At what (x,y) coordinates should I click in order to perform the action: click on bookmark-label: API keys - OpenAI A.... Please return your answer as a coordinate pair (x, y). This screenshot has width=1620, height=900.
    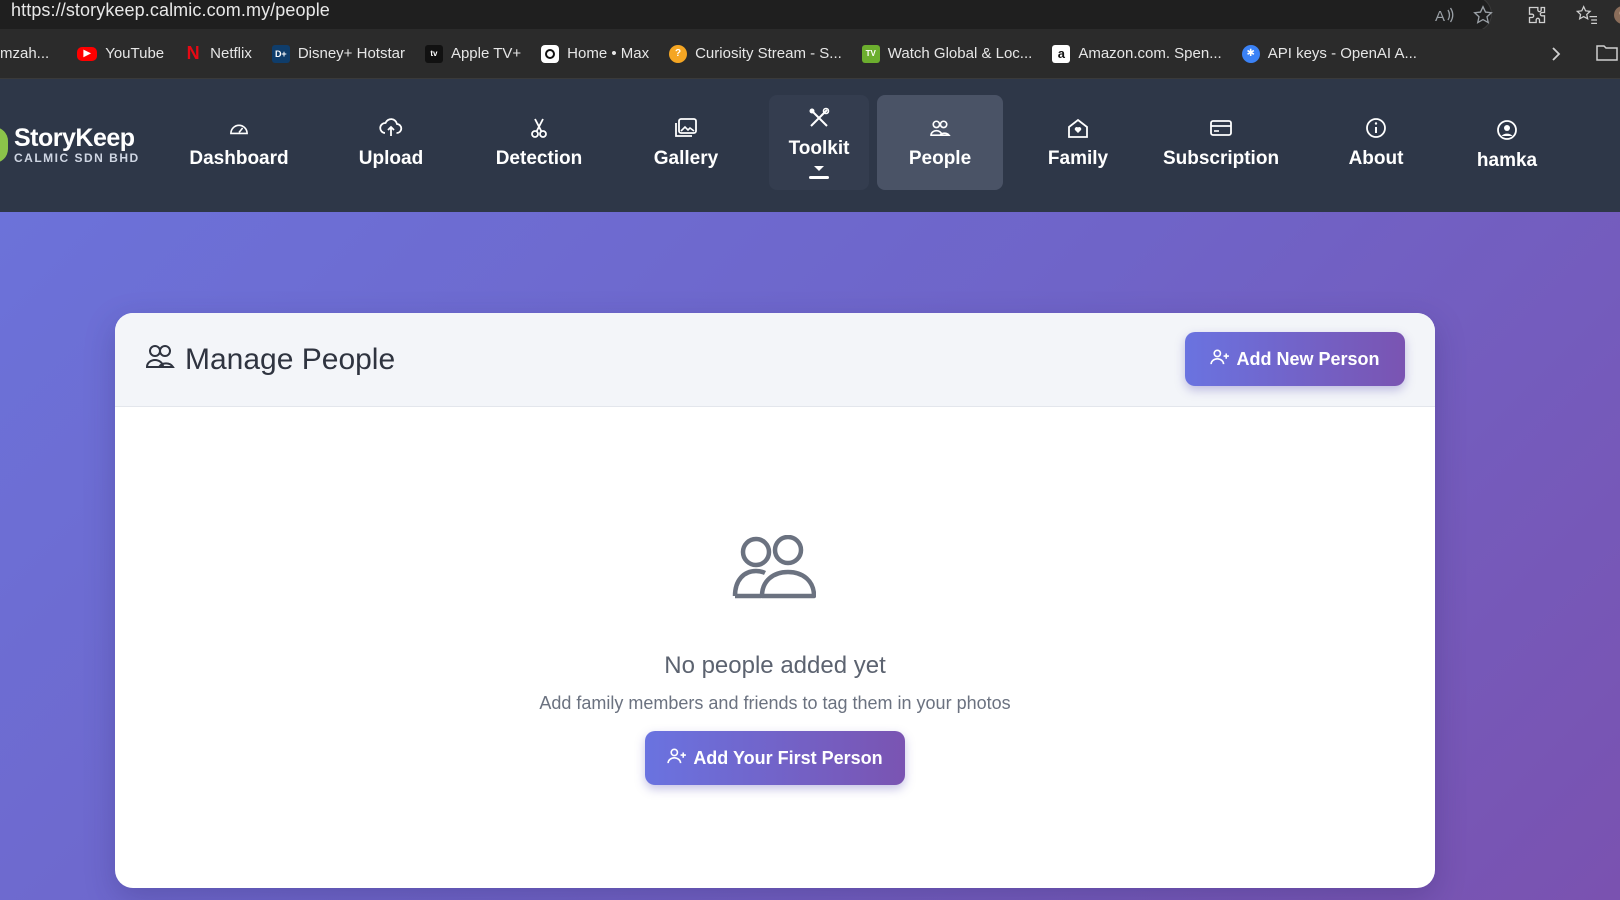
    Looking at the image, I should click on (1342, 53).